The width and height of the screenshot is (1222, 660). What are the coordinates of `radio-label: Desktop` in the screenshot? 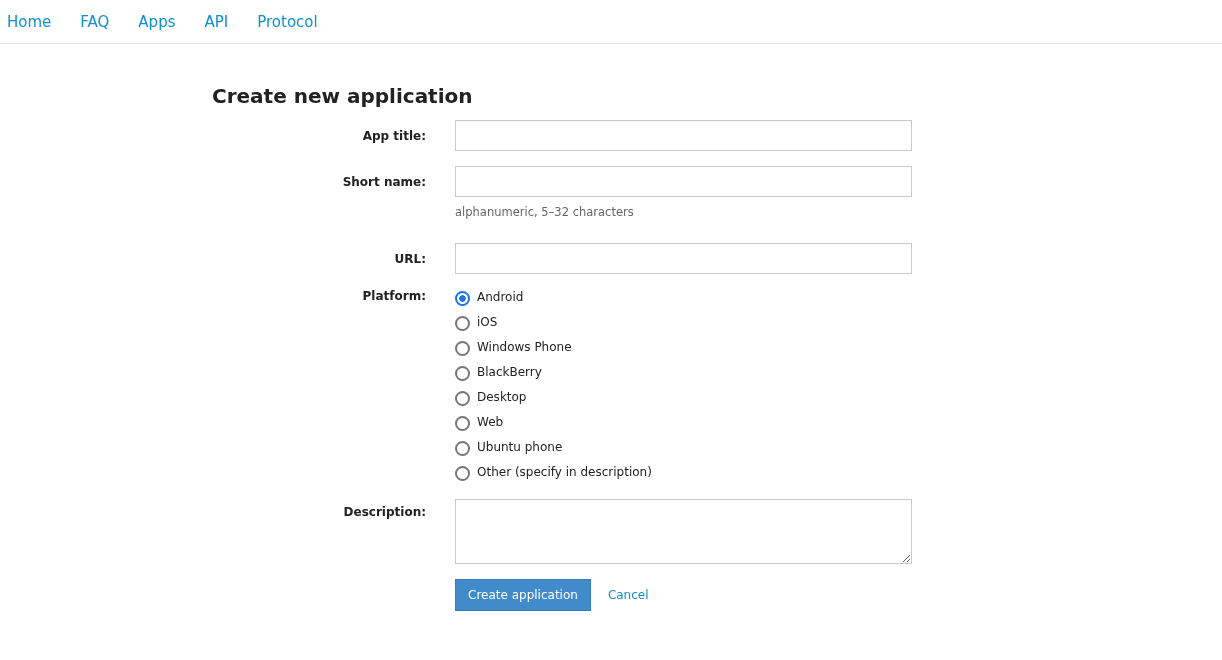 It's located at (502, 396).